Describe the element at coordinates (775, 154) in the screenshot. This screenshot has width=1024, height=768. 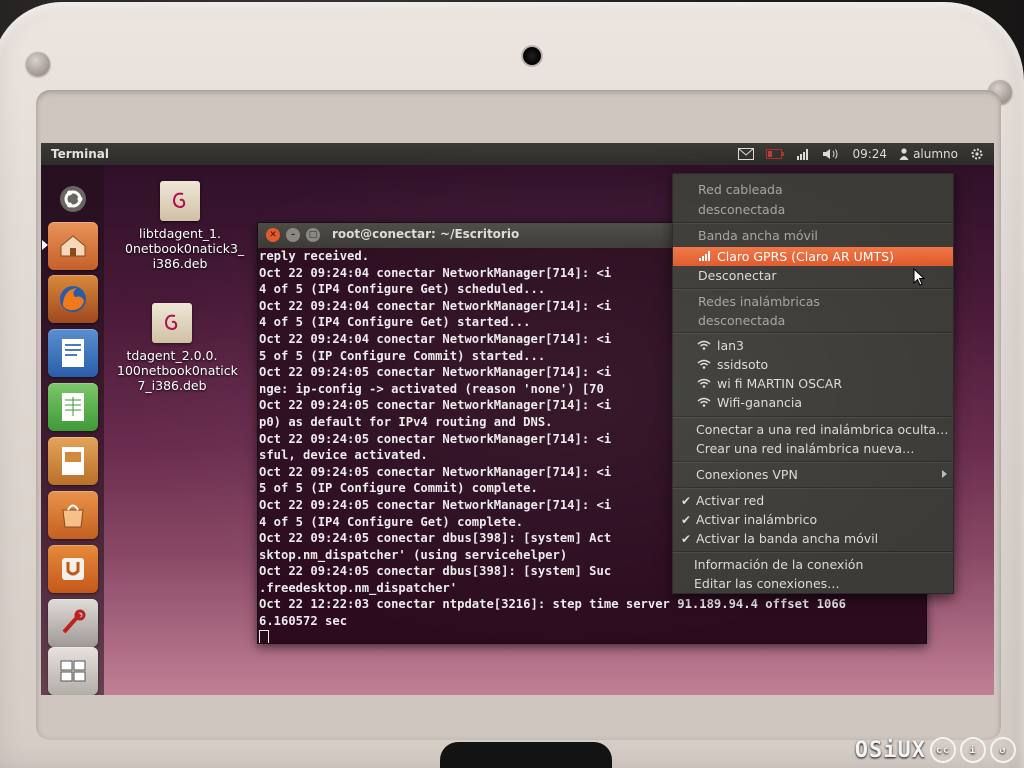
I see `battery-icon` at that location.